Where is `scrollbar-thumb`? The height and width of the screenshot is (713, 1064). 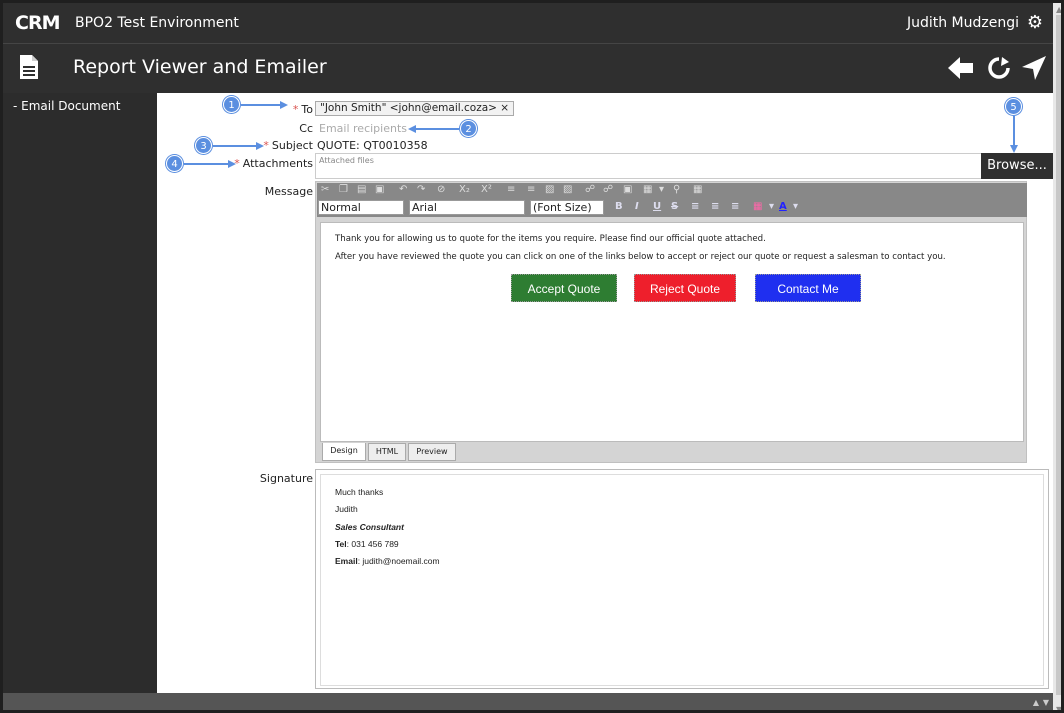
scrollbar-thumb is located at coordinates (1058, 355).